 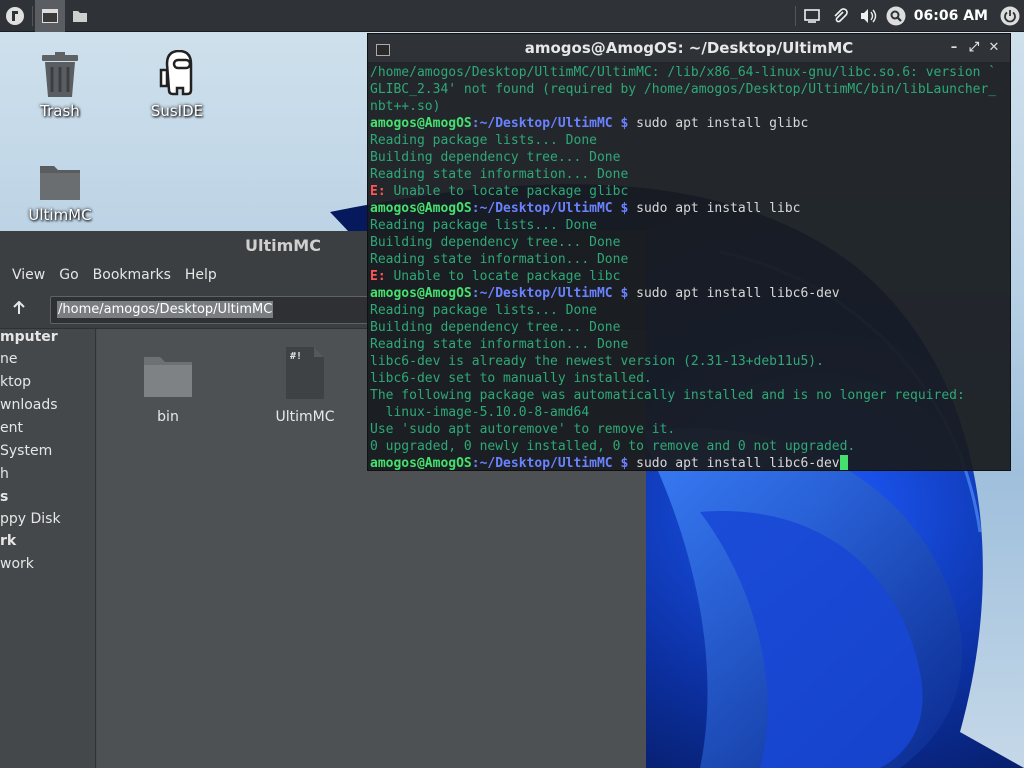 I want to click on file-item-ultimmc: #! UltimMC, so click(x=305, y=386).